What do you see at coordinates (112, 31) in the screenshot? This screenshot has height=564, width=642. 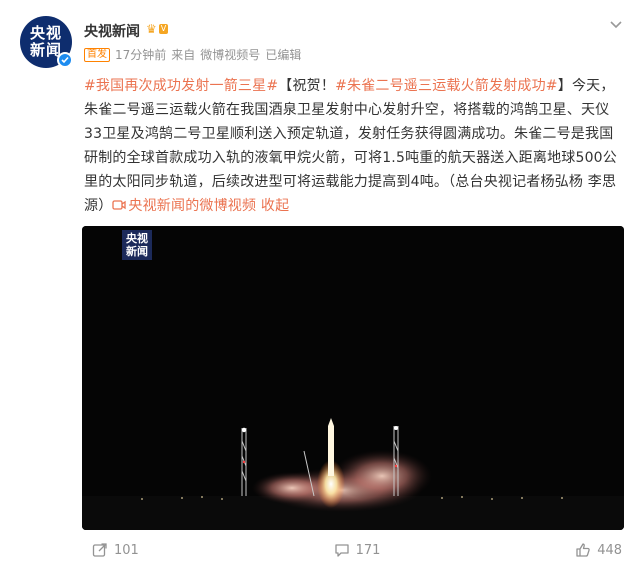 I see `author-name: 央视新闻` at bounding box center [112, 31].